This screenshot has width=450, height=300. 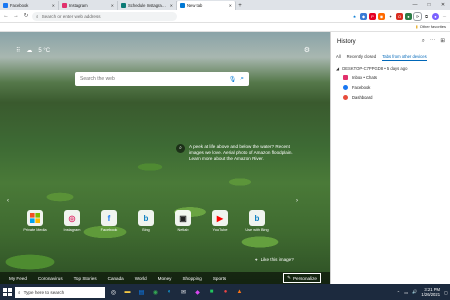 I want to click on search-input: Search the web, so click(x=152, y=79).